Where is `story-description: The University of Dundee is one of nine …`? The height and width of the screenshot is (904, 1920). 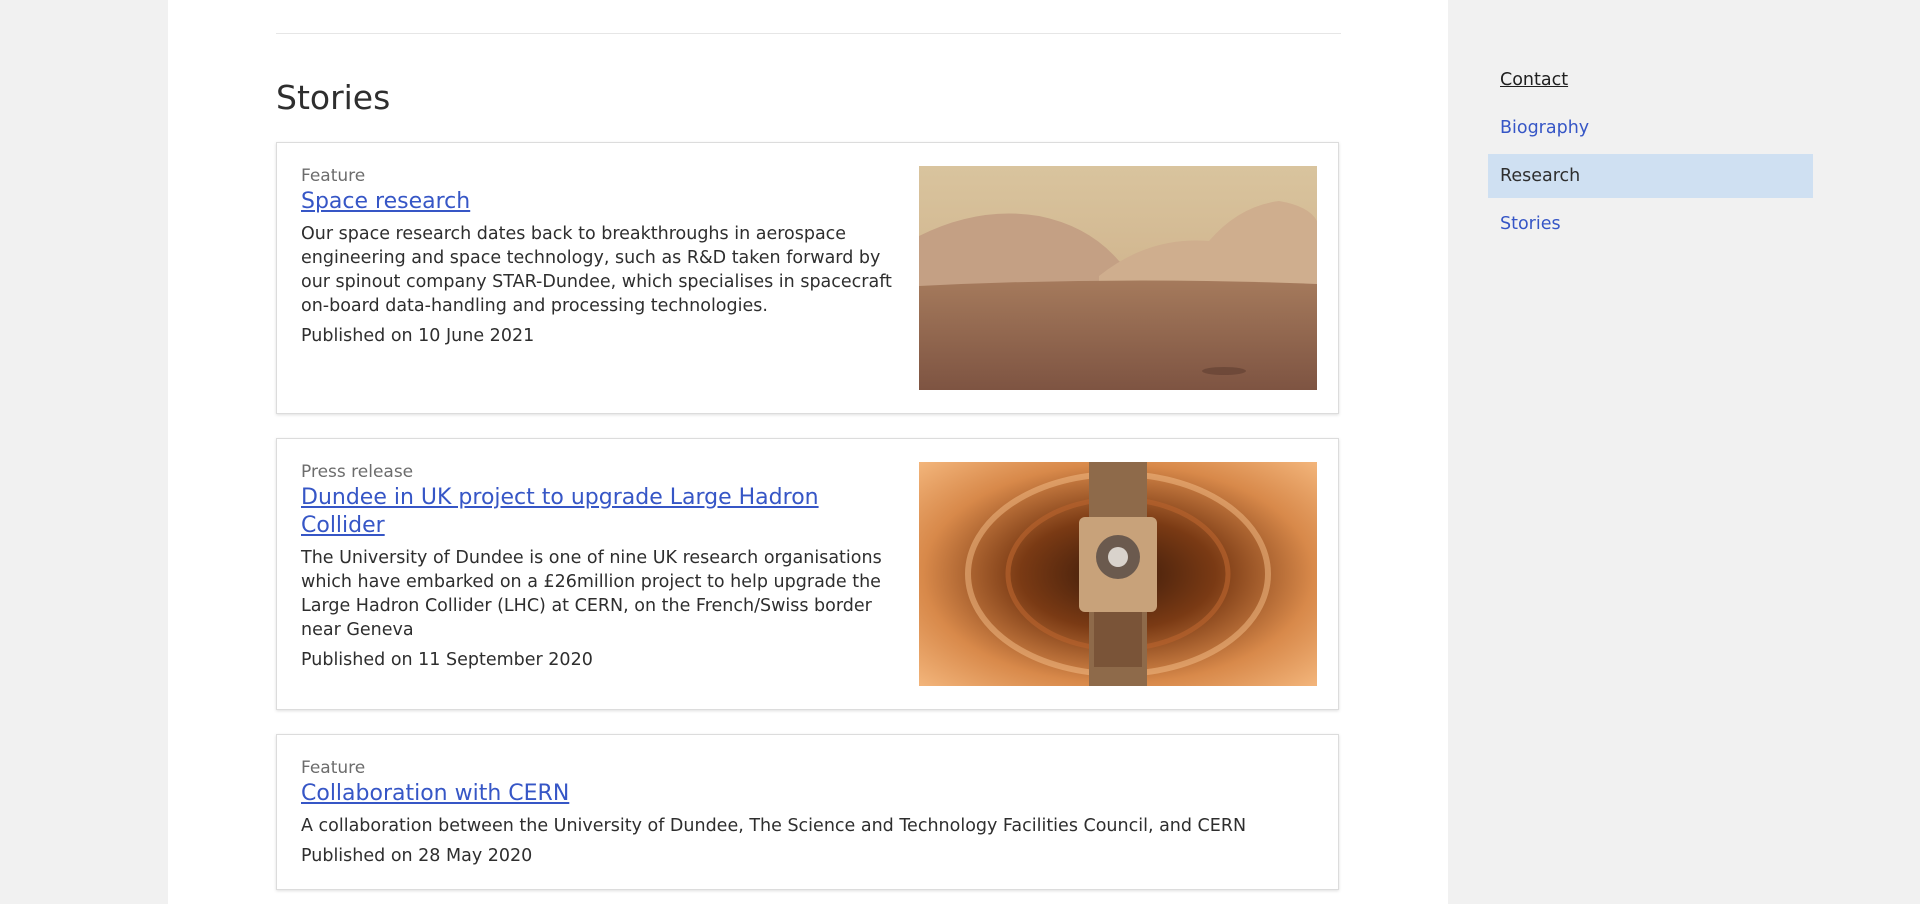
story-description: The University of Dundee is one of nine … is located at coordinates (591, 594).